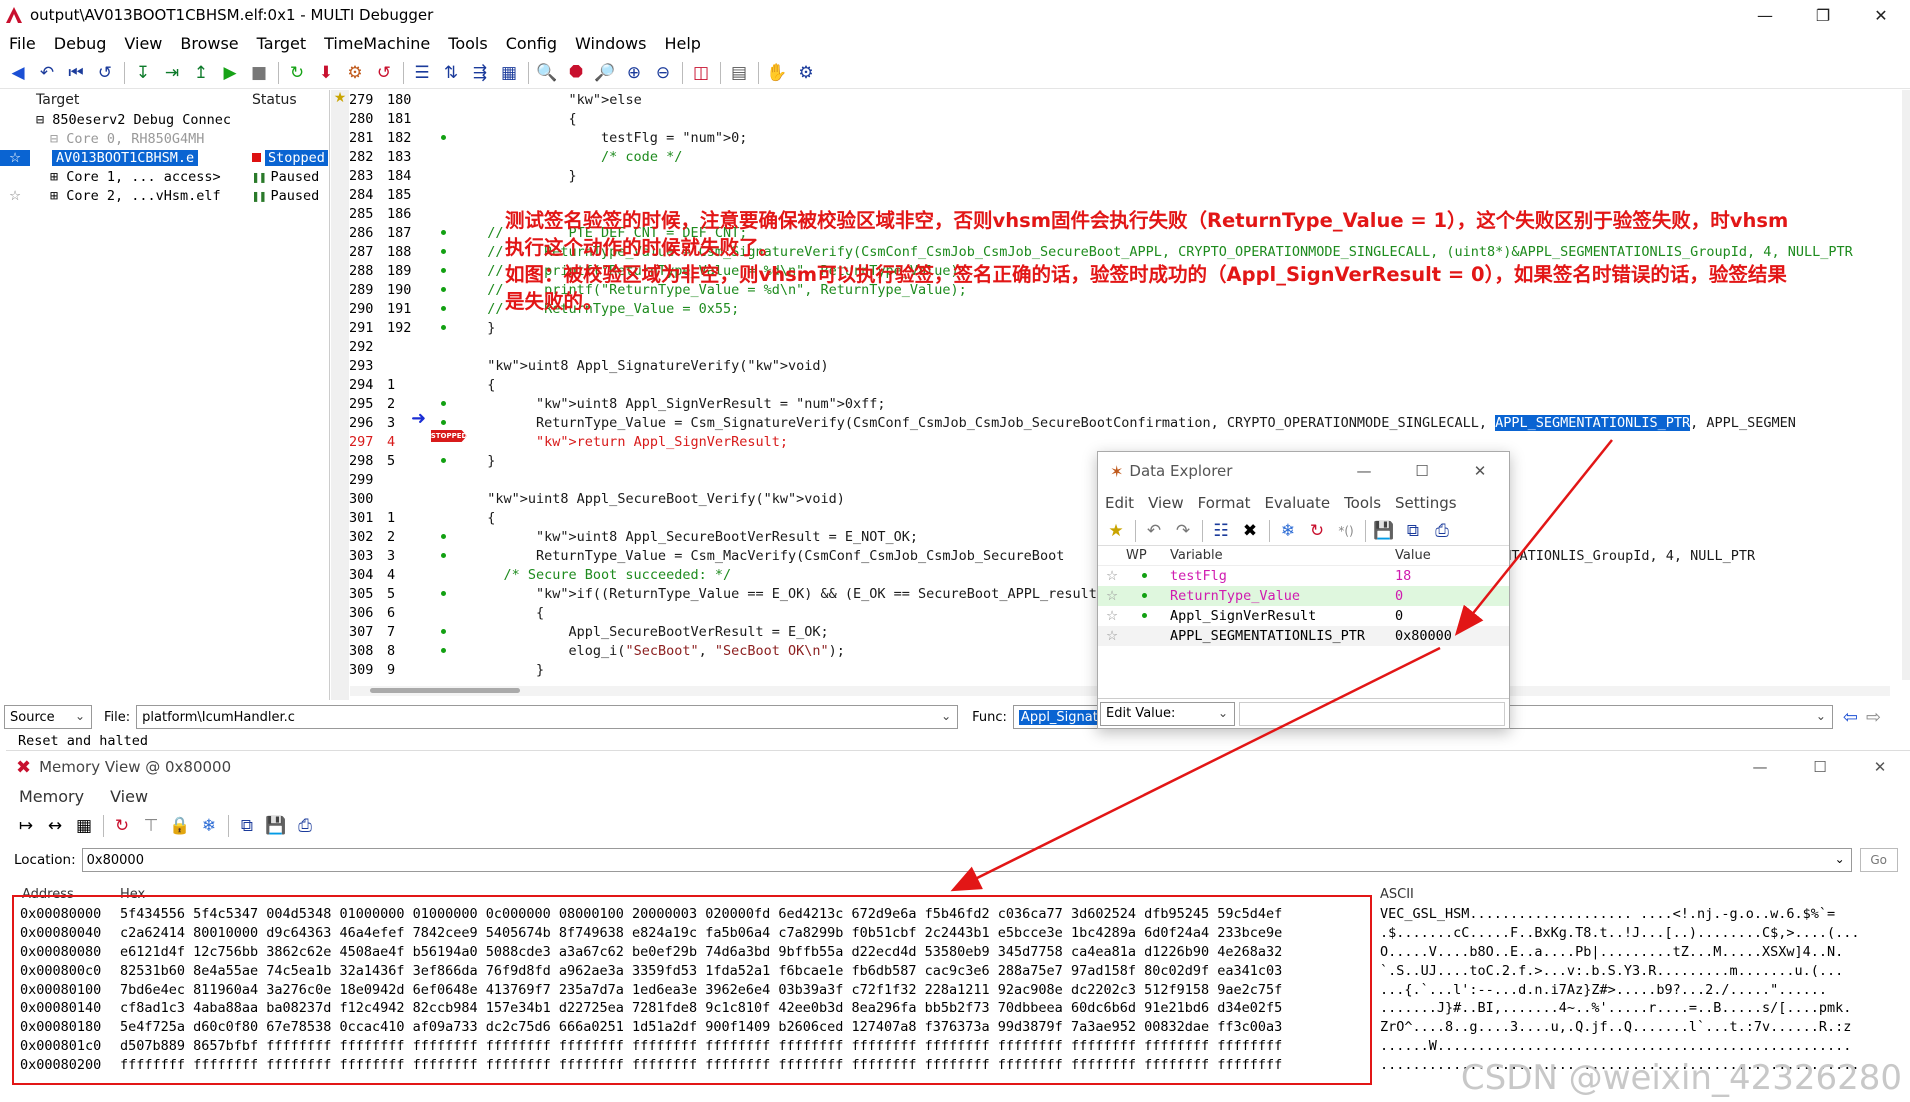  What do you see at coordinates (164, 119) in the screenshot?
I see `target-row-connection: ⊟ 850eserv2 Debug Connec` at bounding box center [164, 119].